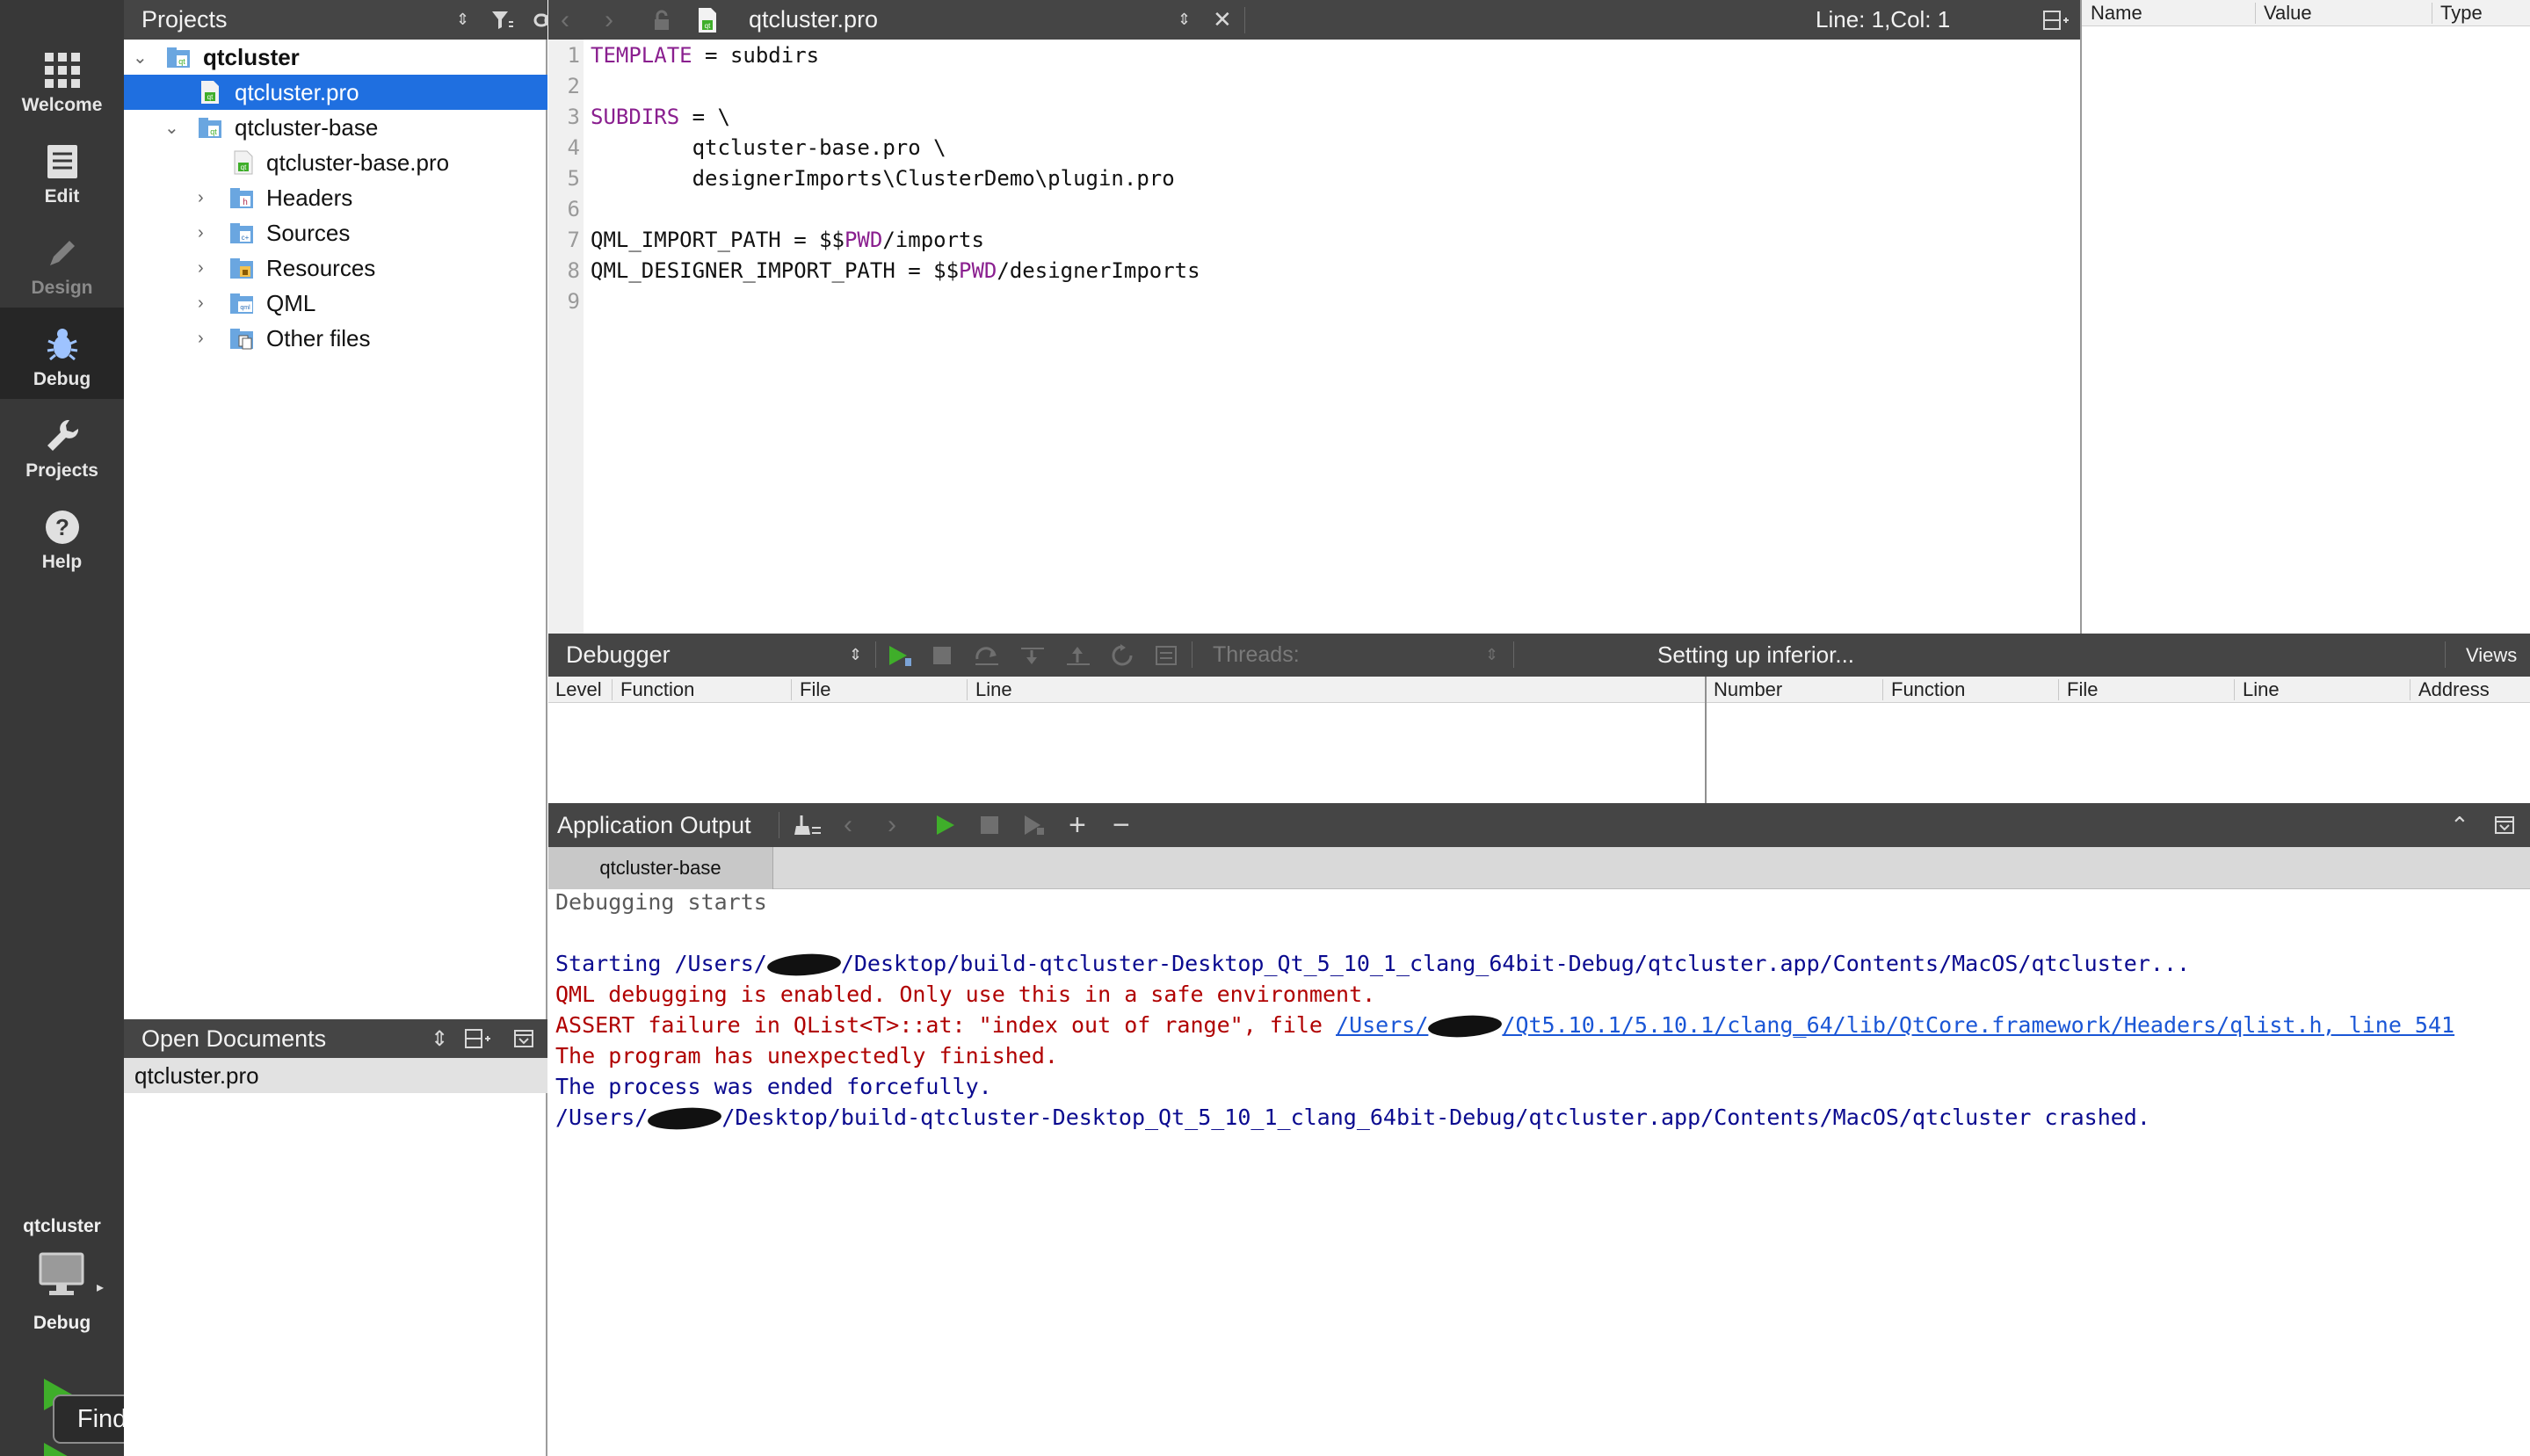 Image resolution: width=2530 pixels, height=1456 pixels. What do you see at coordinates (574, 86) in the screenshot?
I see `line-number: 2` at bounding box center [574, 86].